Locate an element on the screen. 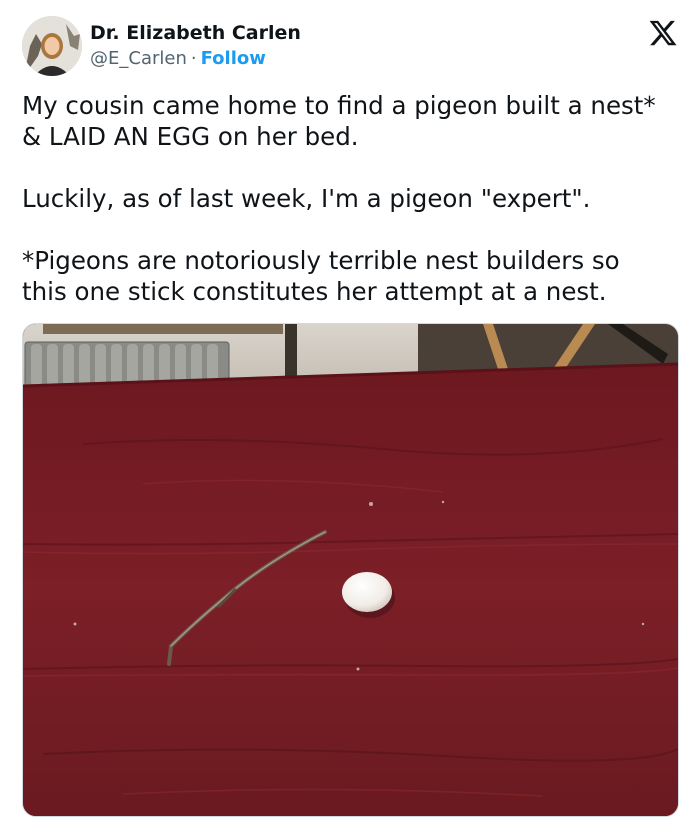 This screenshot has width=700, height=821. x-logo-icon is located at coordinates (663, 33).